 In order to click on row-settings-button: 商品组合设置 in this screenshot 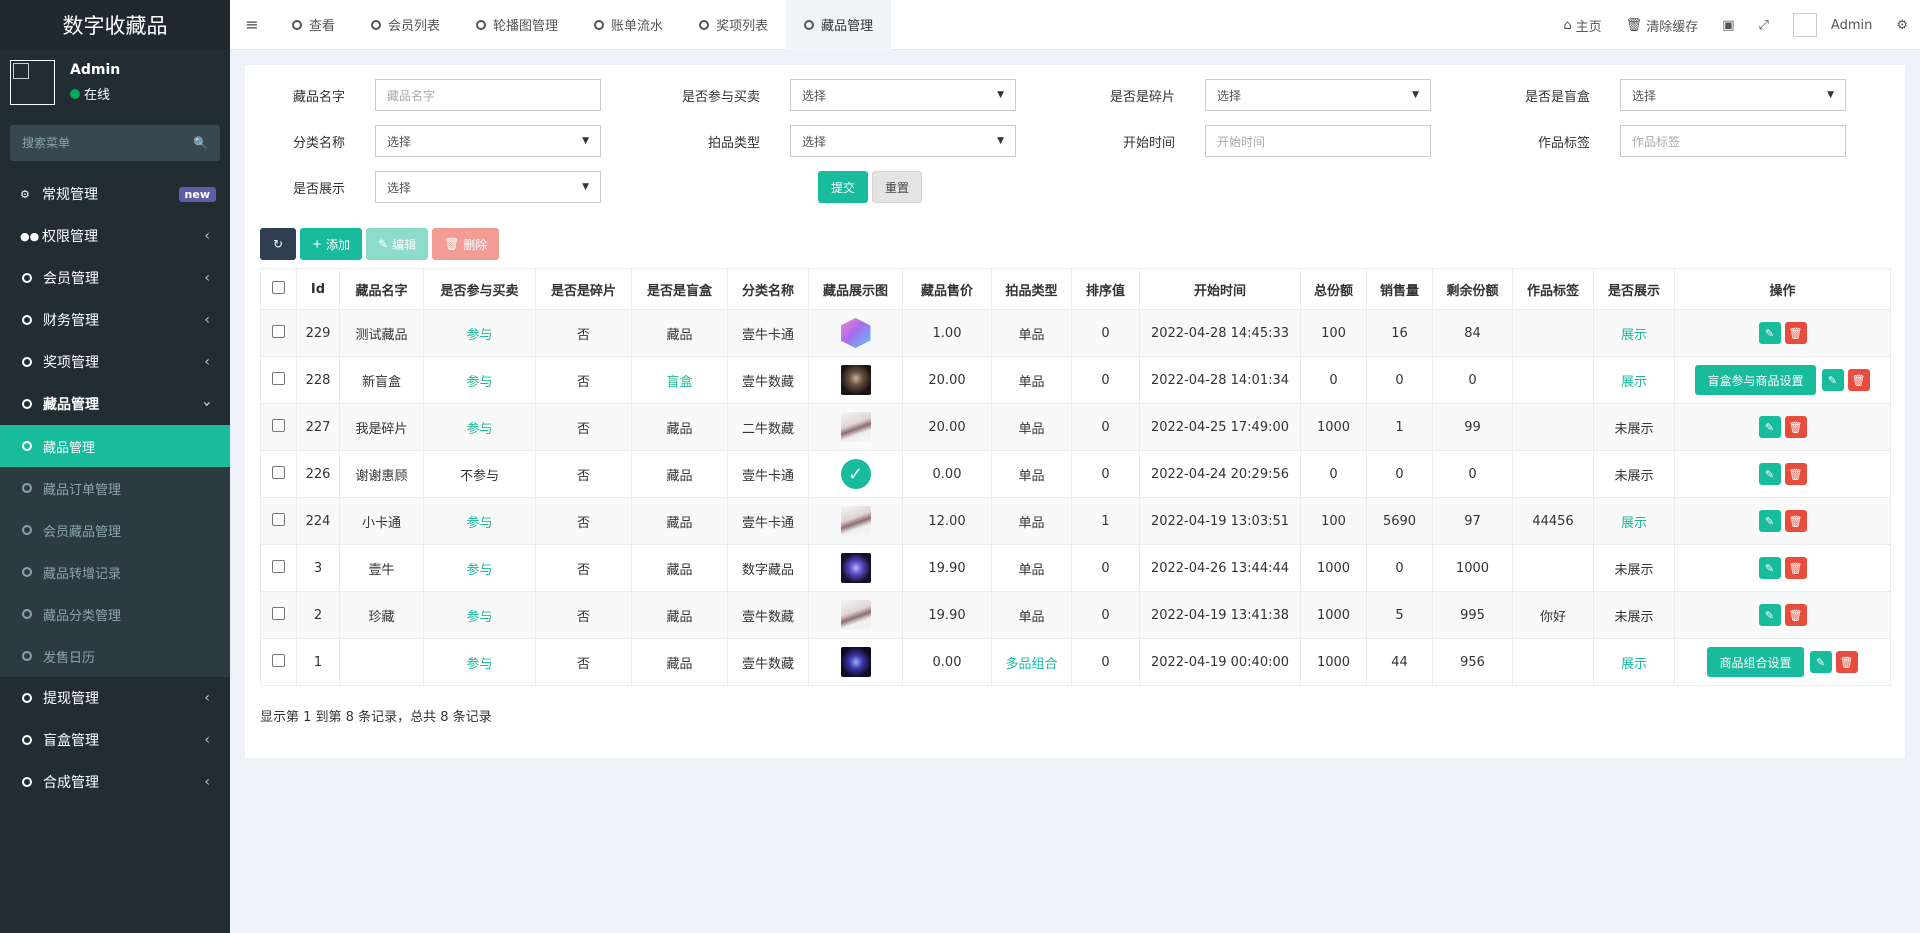, I will do `click(1755, 662)`.